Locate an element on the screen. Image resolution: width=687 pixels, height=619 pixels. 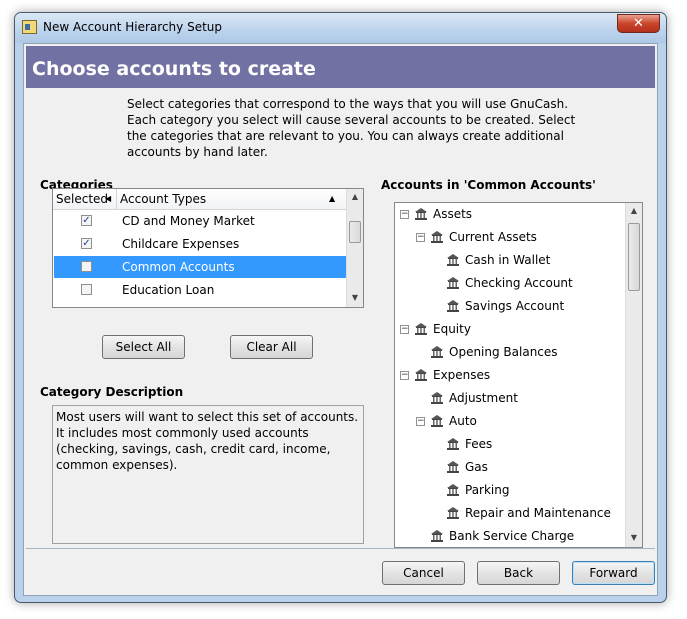
list-item: ✓ Childcare Expenses is located at coordinates (200, 244).